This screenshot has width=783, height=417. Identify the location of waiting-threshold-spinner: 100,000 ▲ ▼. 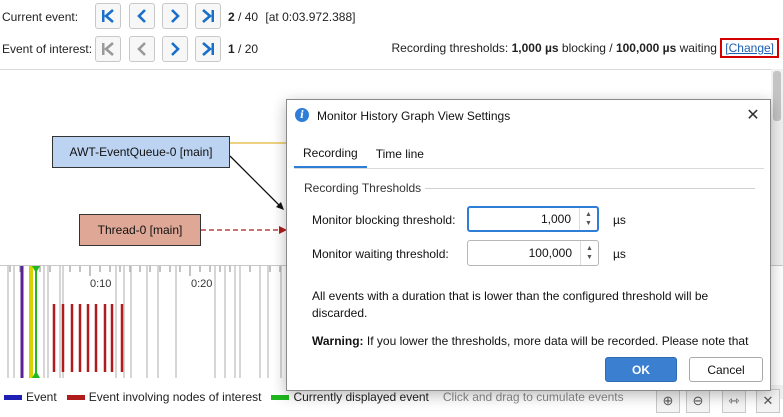
(533, 253).